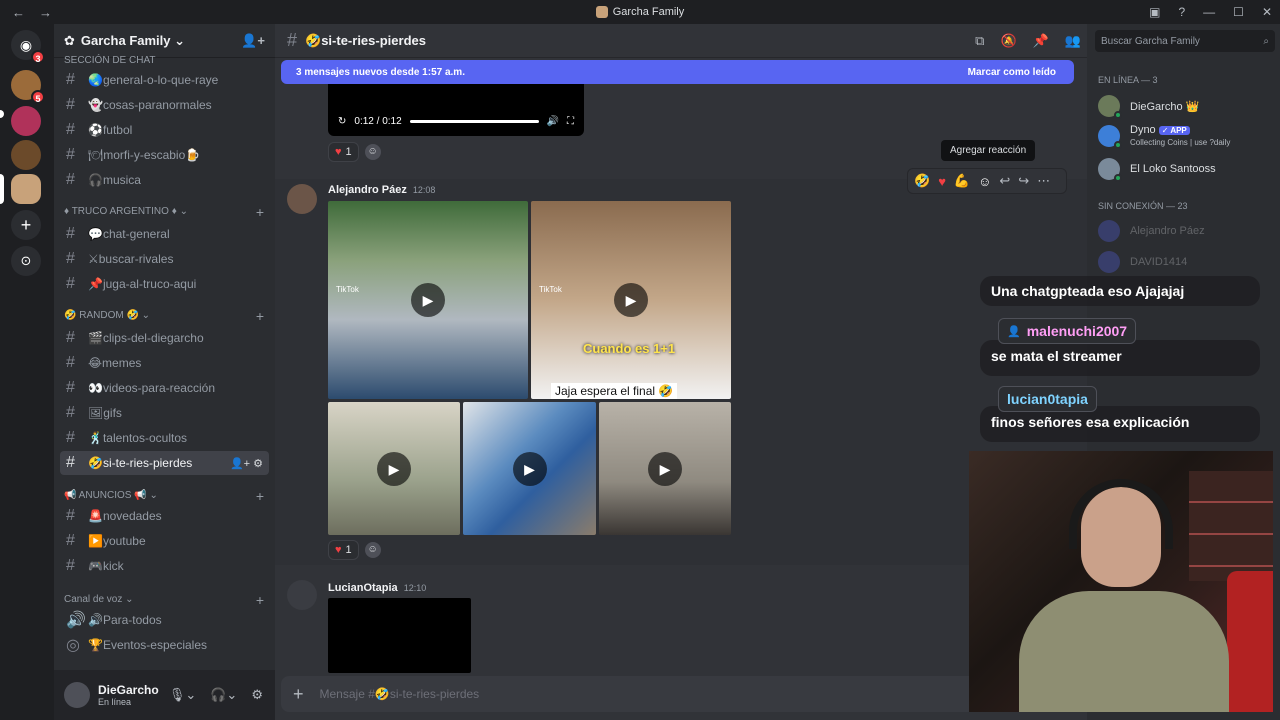 The width and height of the screenshot is (1280, 720). Describe the element at coordinates (246, 463) in the screenshot. I see `channel-settings-icon: 👤+ ⚙` at that location.